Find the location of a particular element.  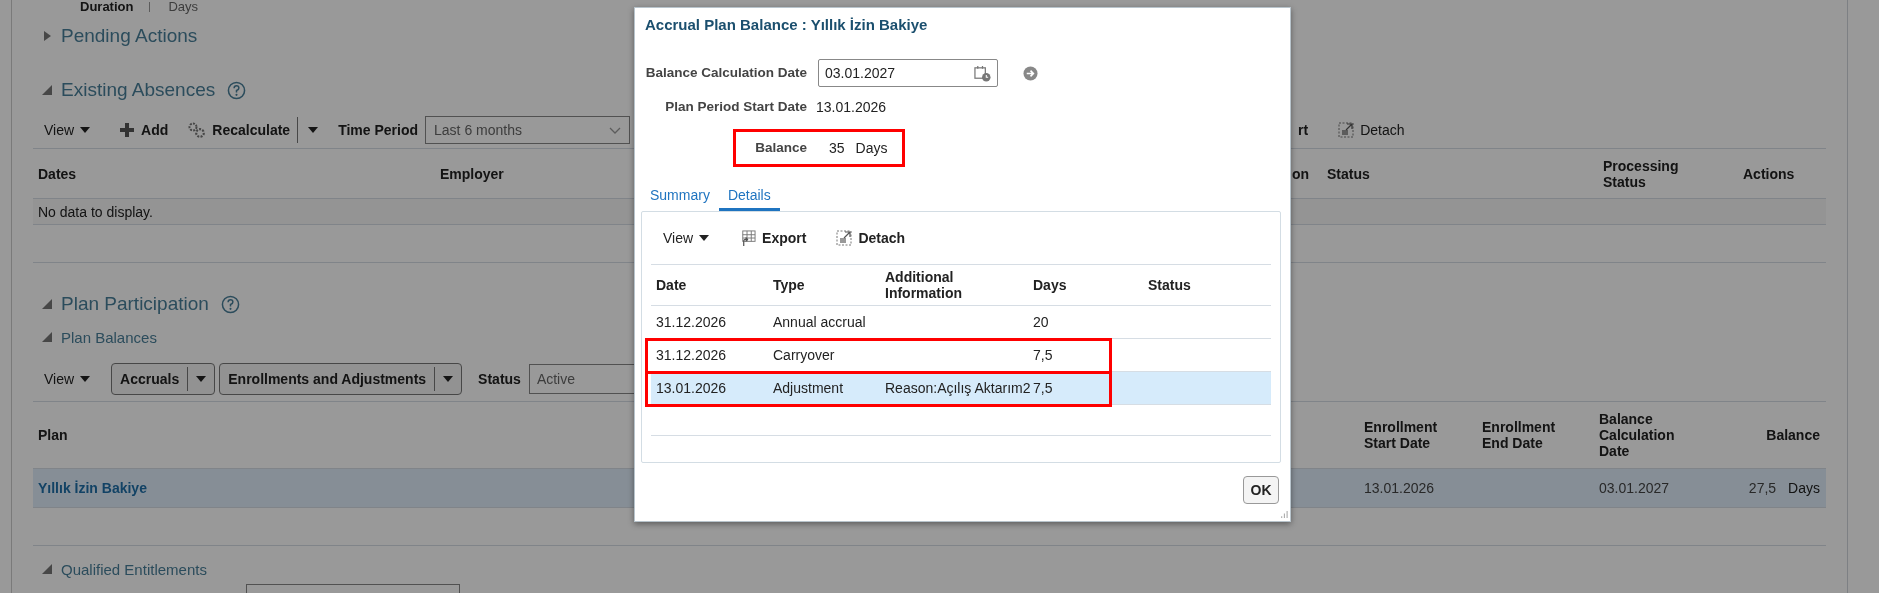

column-header: Plan is located at coordinates (53, 435).